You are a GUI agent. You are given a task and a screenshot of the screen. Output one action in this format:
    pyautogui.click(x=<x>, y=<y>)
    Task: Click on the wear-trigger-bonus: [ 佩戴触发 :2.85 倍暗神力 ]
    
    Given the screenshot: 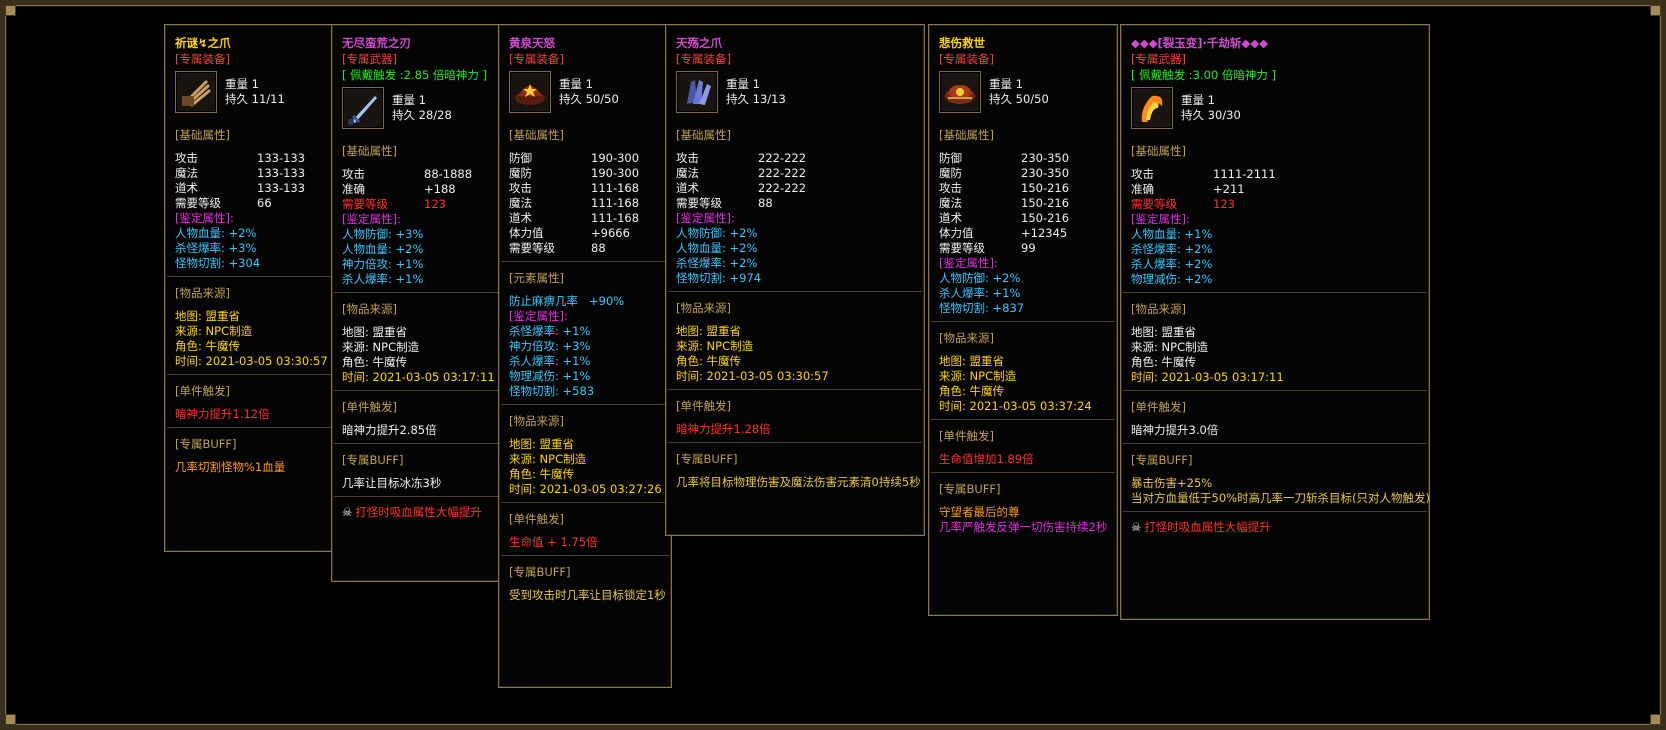 What is the action you would take?
    pyautogui.click(x=415, y=75)
    